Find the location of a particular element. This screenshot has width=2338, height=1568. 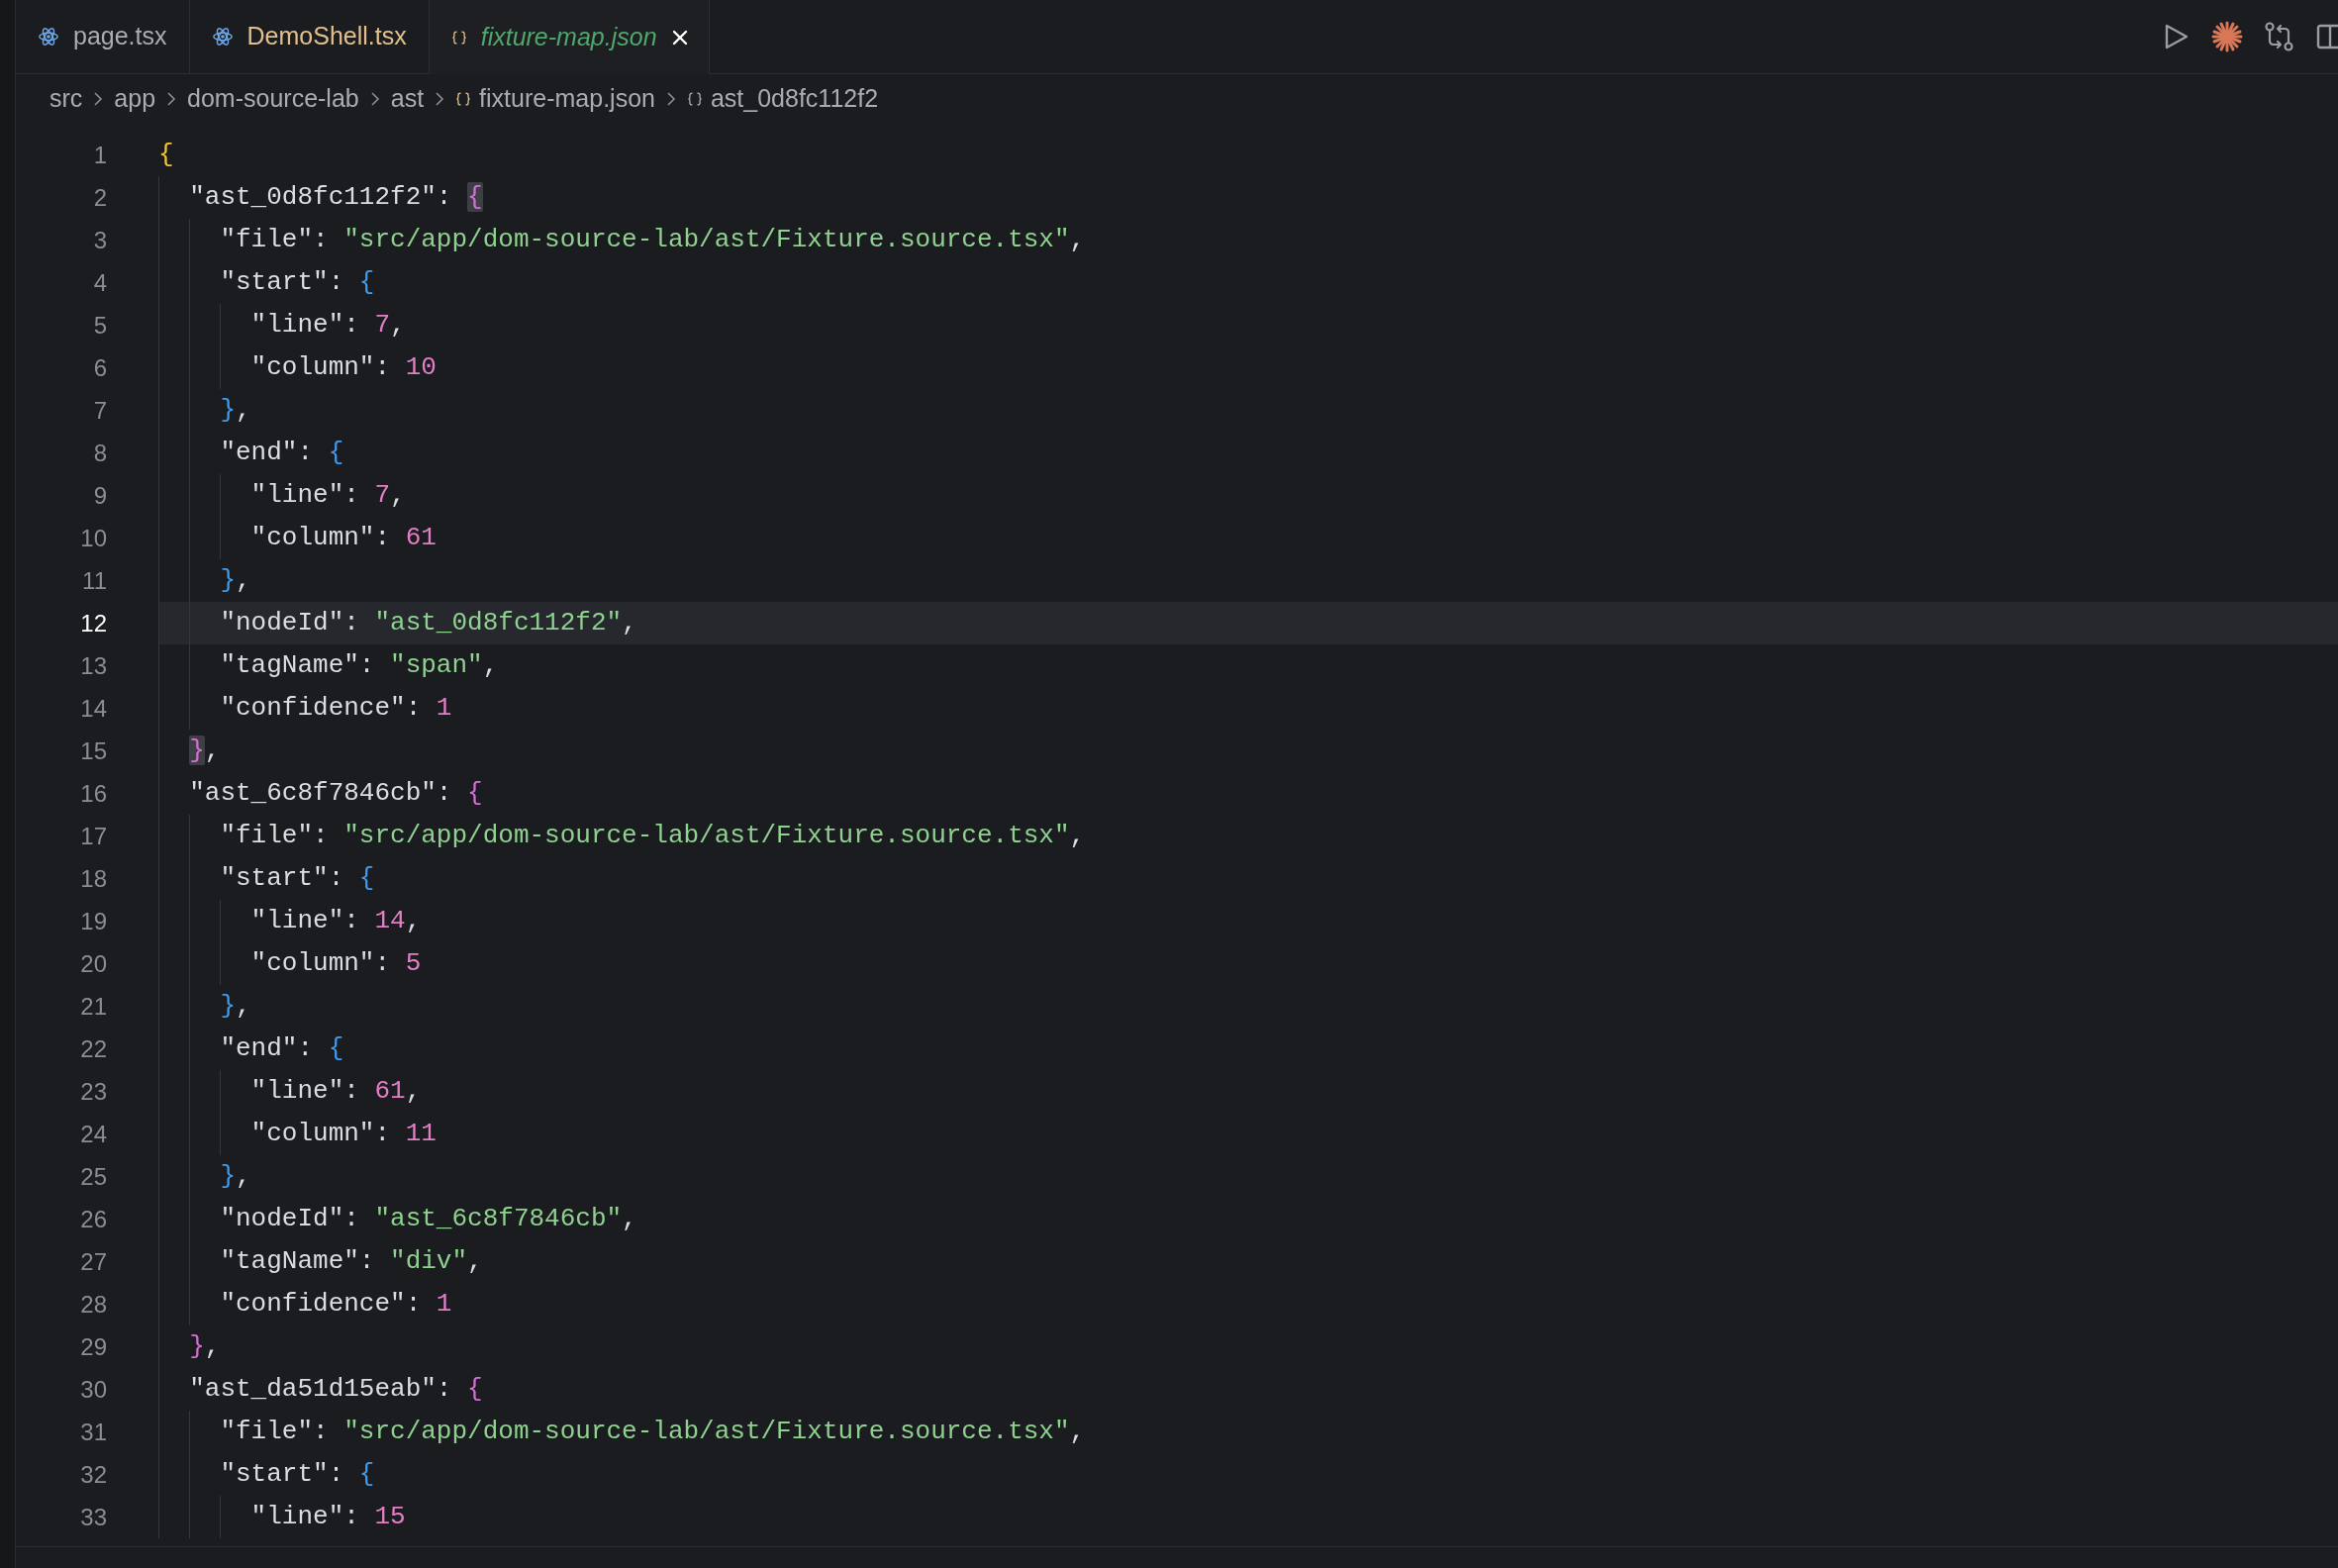

line-number: 19 is located at coordinates (93, 921).